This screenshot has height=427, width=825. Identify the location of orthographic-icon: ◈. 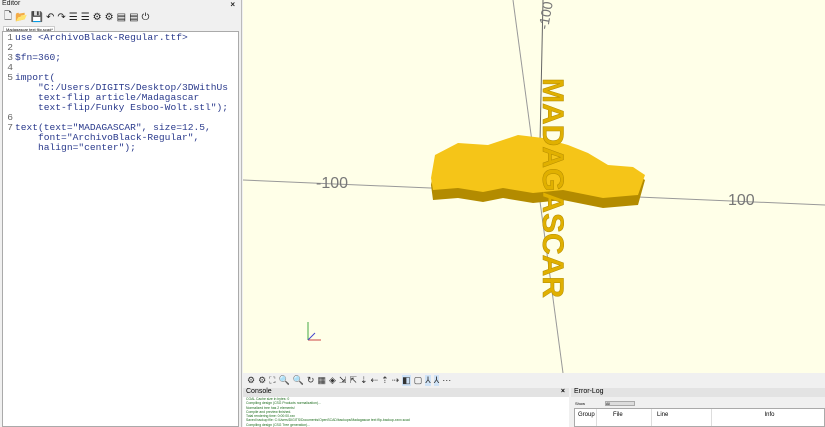
(332, 380).